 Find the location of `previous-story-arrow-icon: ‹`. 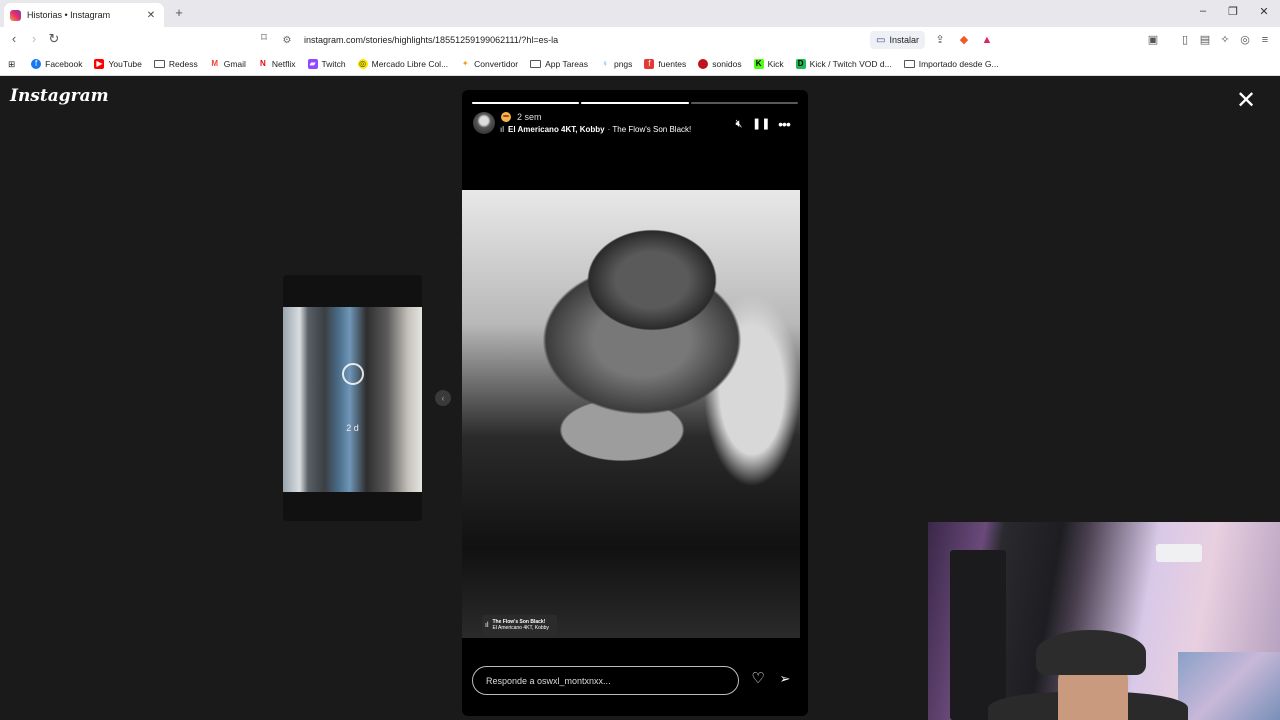

previous-story-arrow-icon: ‹ is located at coordinates (443, 398).